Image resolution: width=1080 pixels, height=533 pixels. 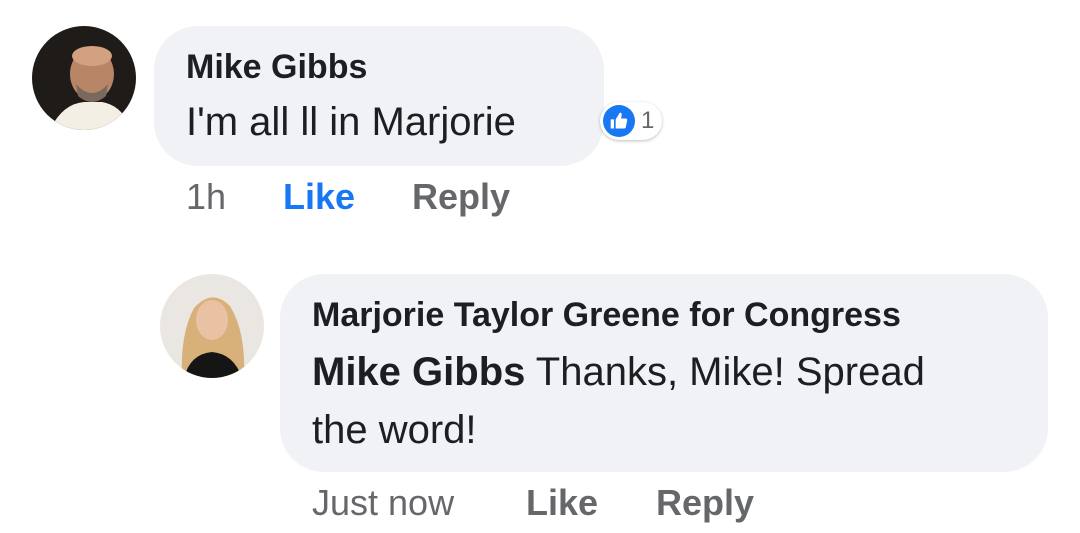 I want to click on comment-bubble, so click(x=379, y=96).